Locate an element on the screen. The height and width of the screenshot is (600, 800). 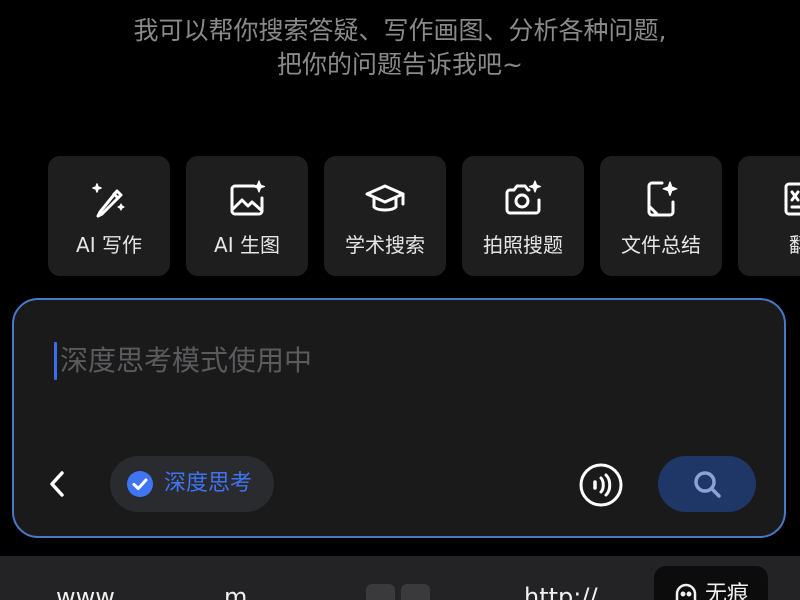
voice-icon is located at coordinates (601, 485).